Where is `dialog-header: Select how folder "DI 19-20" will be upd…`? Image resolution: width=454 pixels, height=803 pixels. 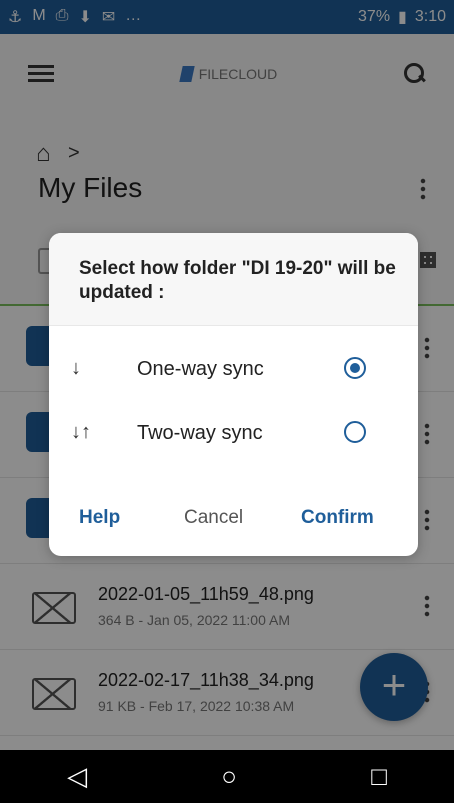
dialog-header: Select how folder "DI 19-20" will be upd… is located at coordinates (233, 279).